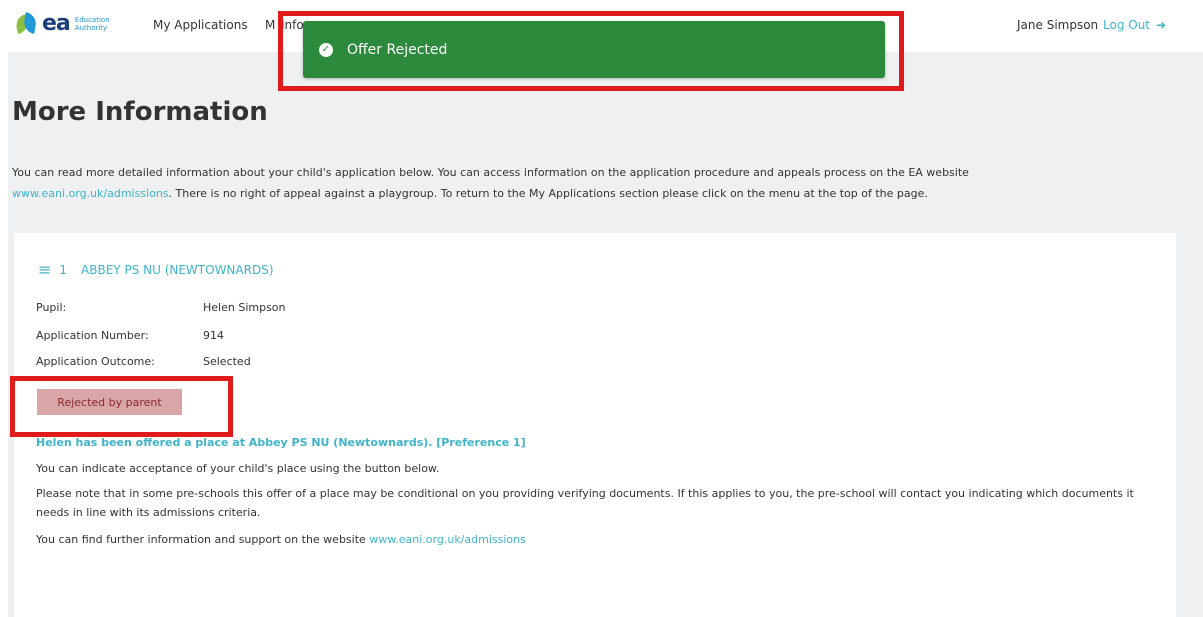 The height and width of the screenshot is (617, 1203). What do you see at coordinates (227, 361) in the screenshot?
I see `application-outcome-value: Selected` at bounding box center [227, 361].